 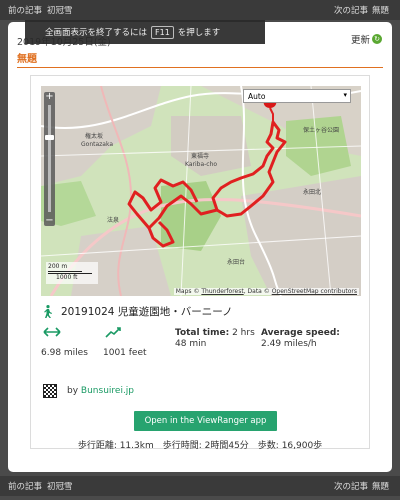 What do you see at coordinates (147, 312) in the screenshot?
I see `route-title: 20191024 児童遊園地・バーニーノ` at bounding box center [147, 312].